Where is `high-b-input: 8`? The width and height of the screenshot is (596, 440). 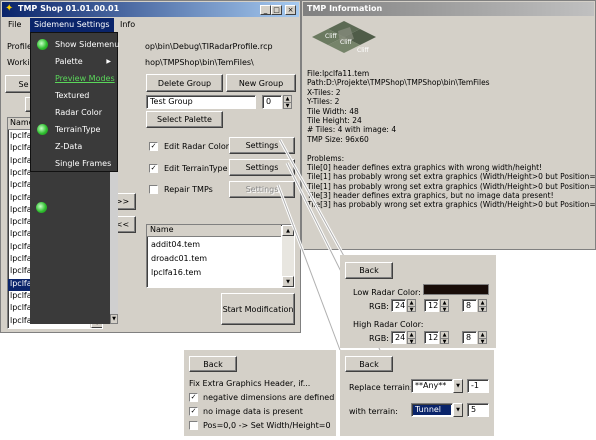
high-b-input: 8 is located at coordinates (469, 337).